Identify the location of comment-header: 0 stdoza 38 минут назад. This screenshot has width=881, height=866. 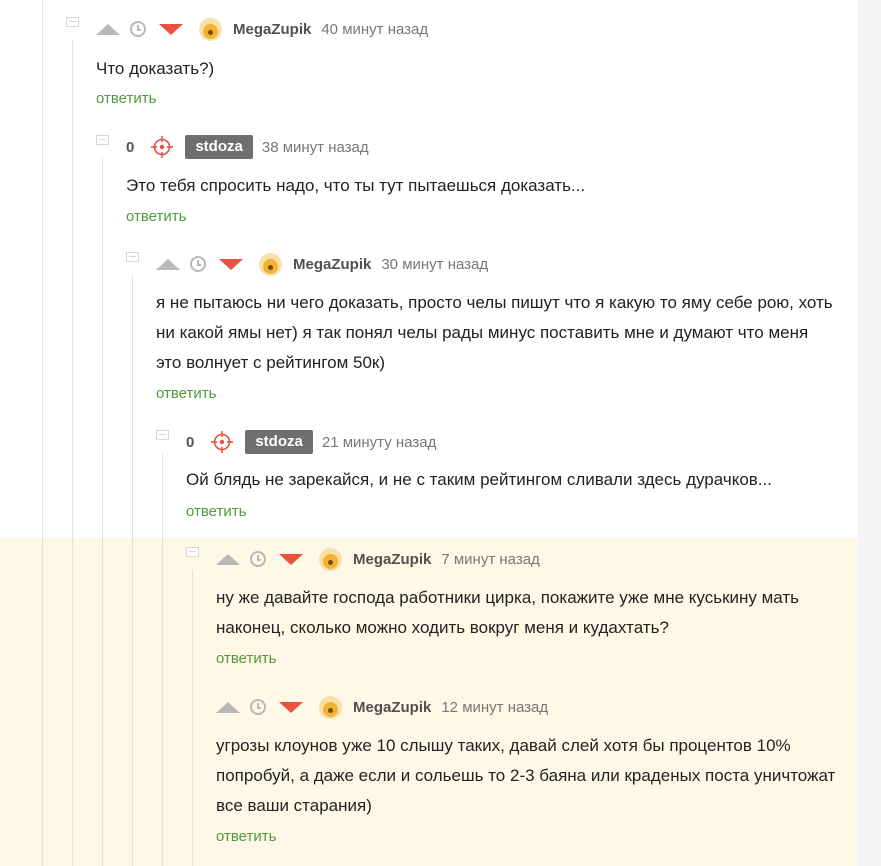
(247, 147).